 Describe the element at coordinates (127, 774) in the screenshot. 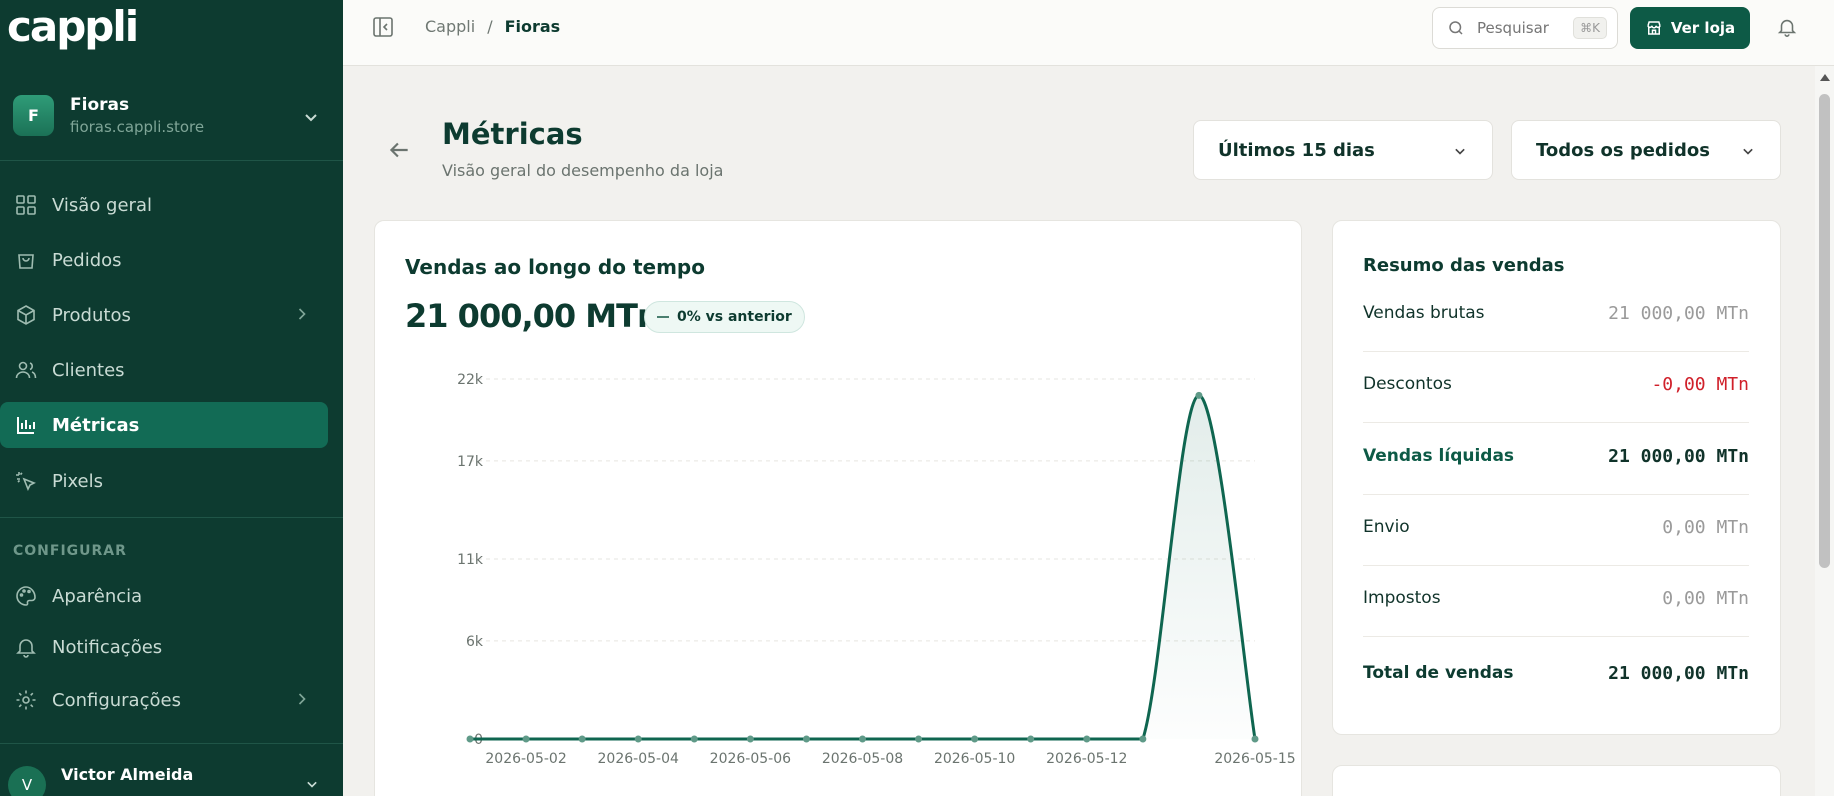

I see `user-name: Victor Almeida` at that location.